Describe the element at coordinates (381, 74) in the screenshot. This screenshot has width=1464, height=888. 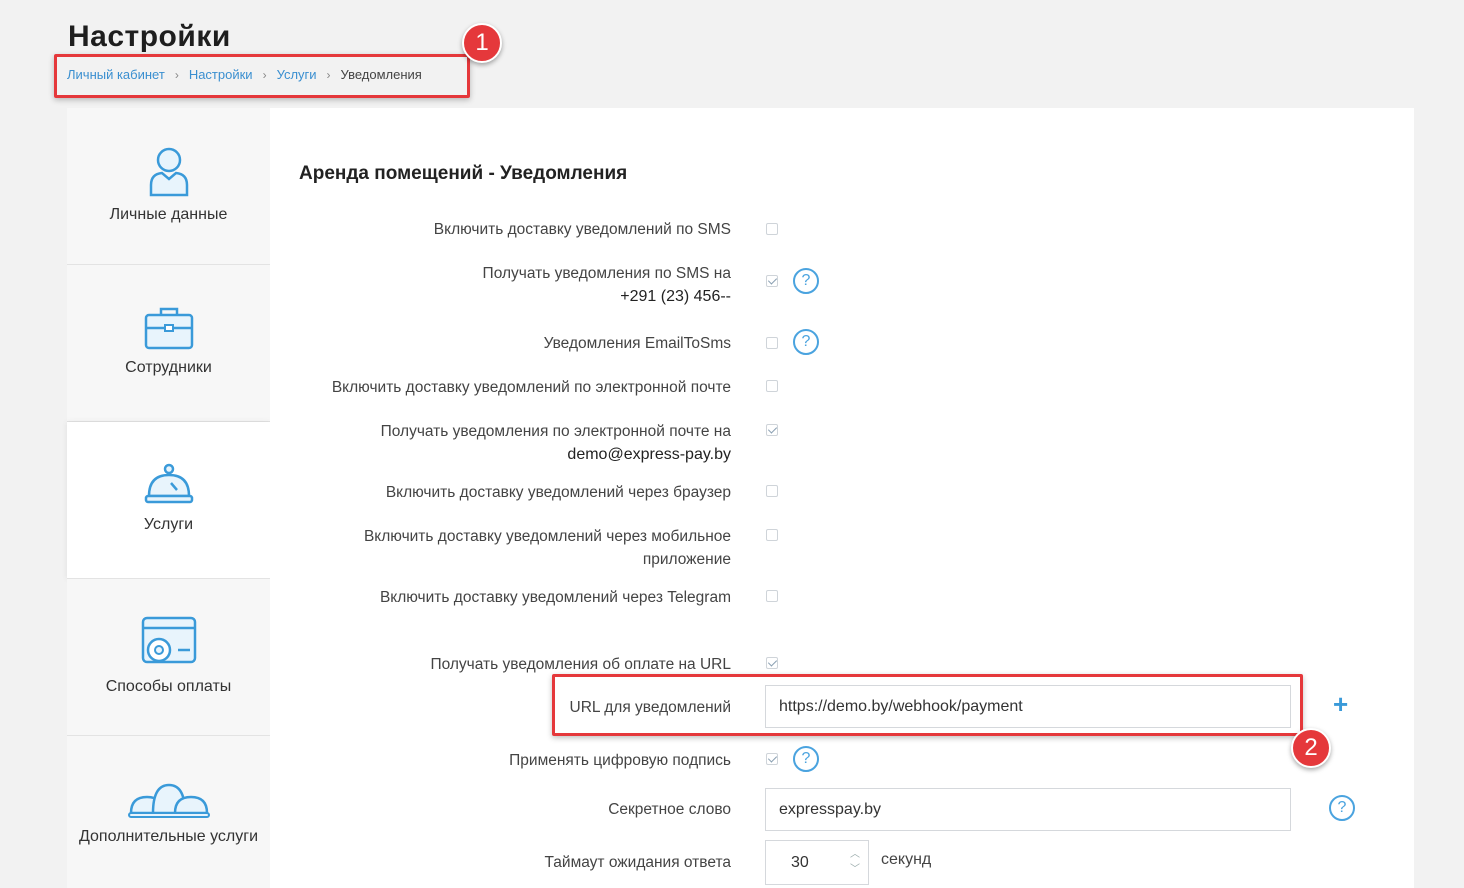
I see `breadcrumb-current: Уведомления` at that location.